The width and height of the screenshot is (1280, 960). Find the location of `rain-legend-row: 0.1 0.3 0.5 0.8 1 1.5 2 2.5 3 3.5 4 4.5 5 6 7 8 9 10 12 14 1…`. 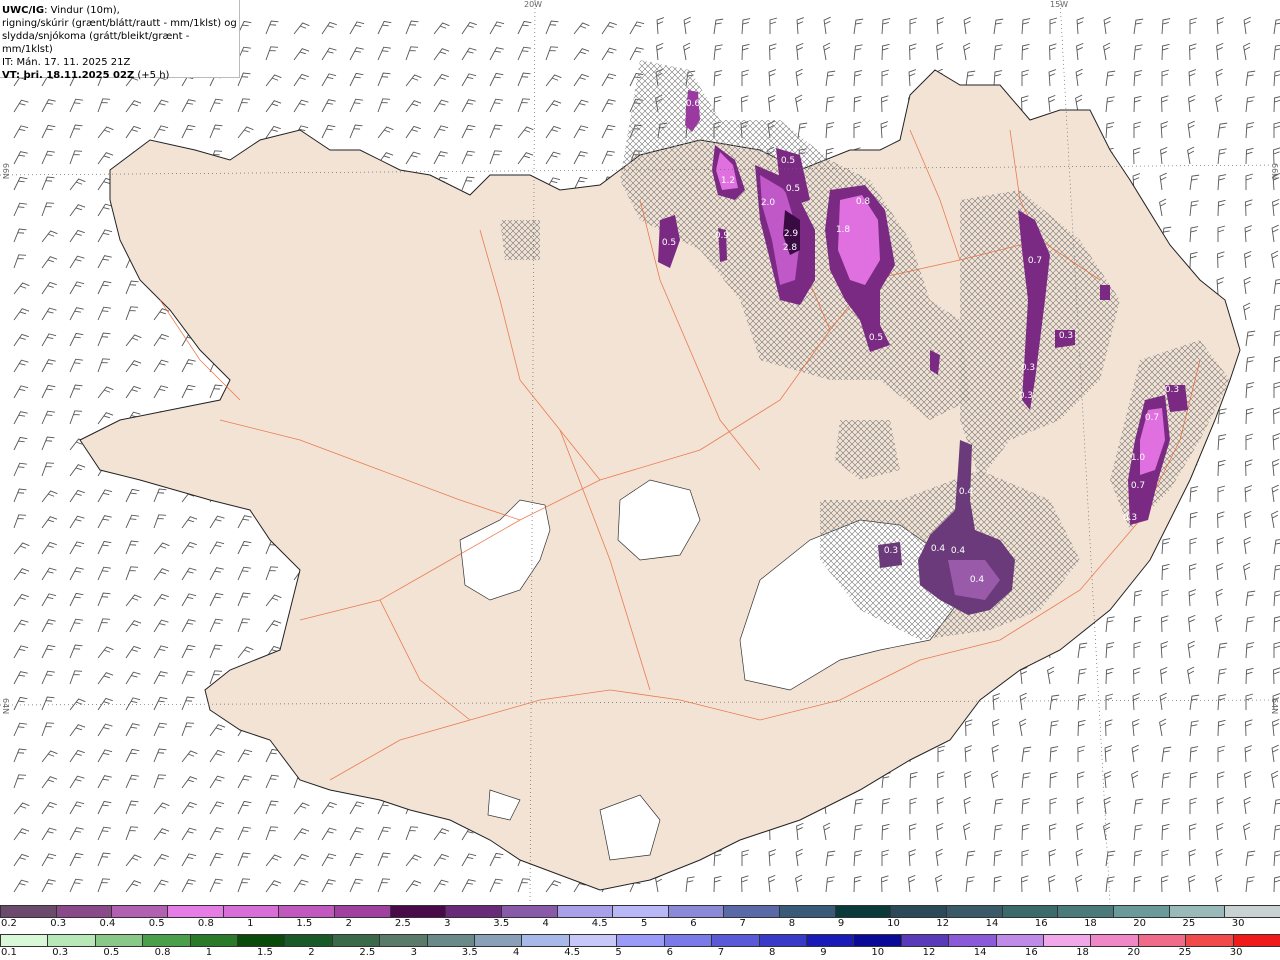

rain-legend-row: 0.1 0.3 0.5 0.8 1 1.5 2 2.5 3 3.5 4 4.5 5 6 7 8 9 10 12 14 1… is located at coordinates (640, 946).